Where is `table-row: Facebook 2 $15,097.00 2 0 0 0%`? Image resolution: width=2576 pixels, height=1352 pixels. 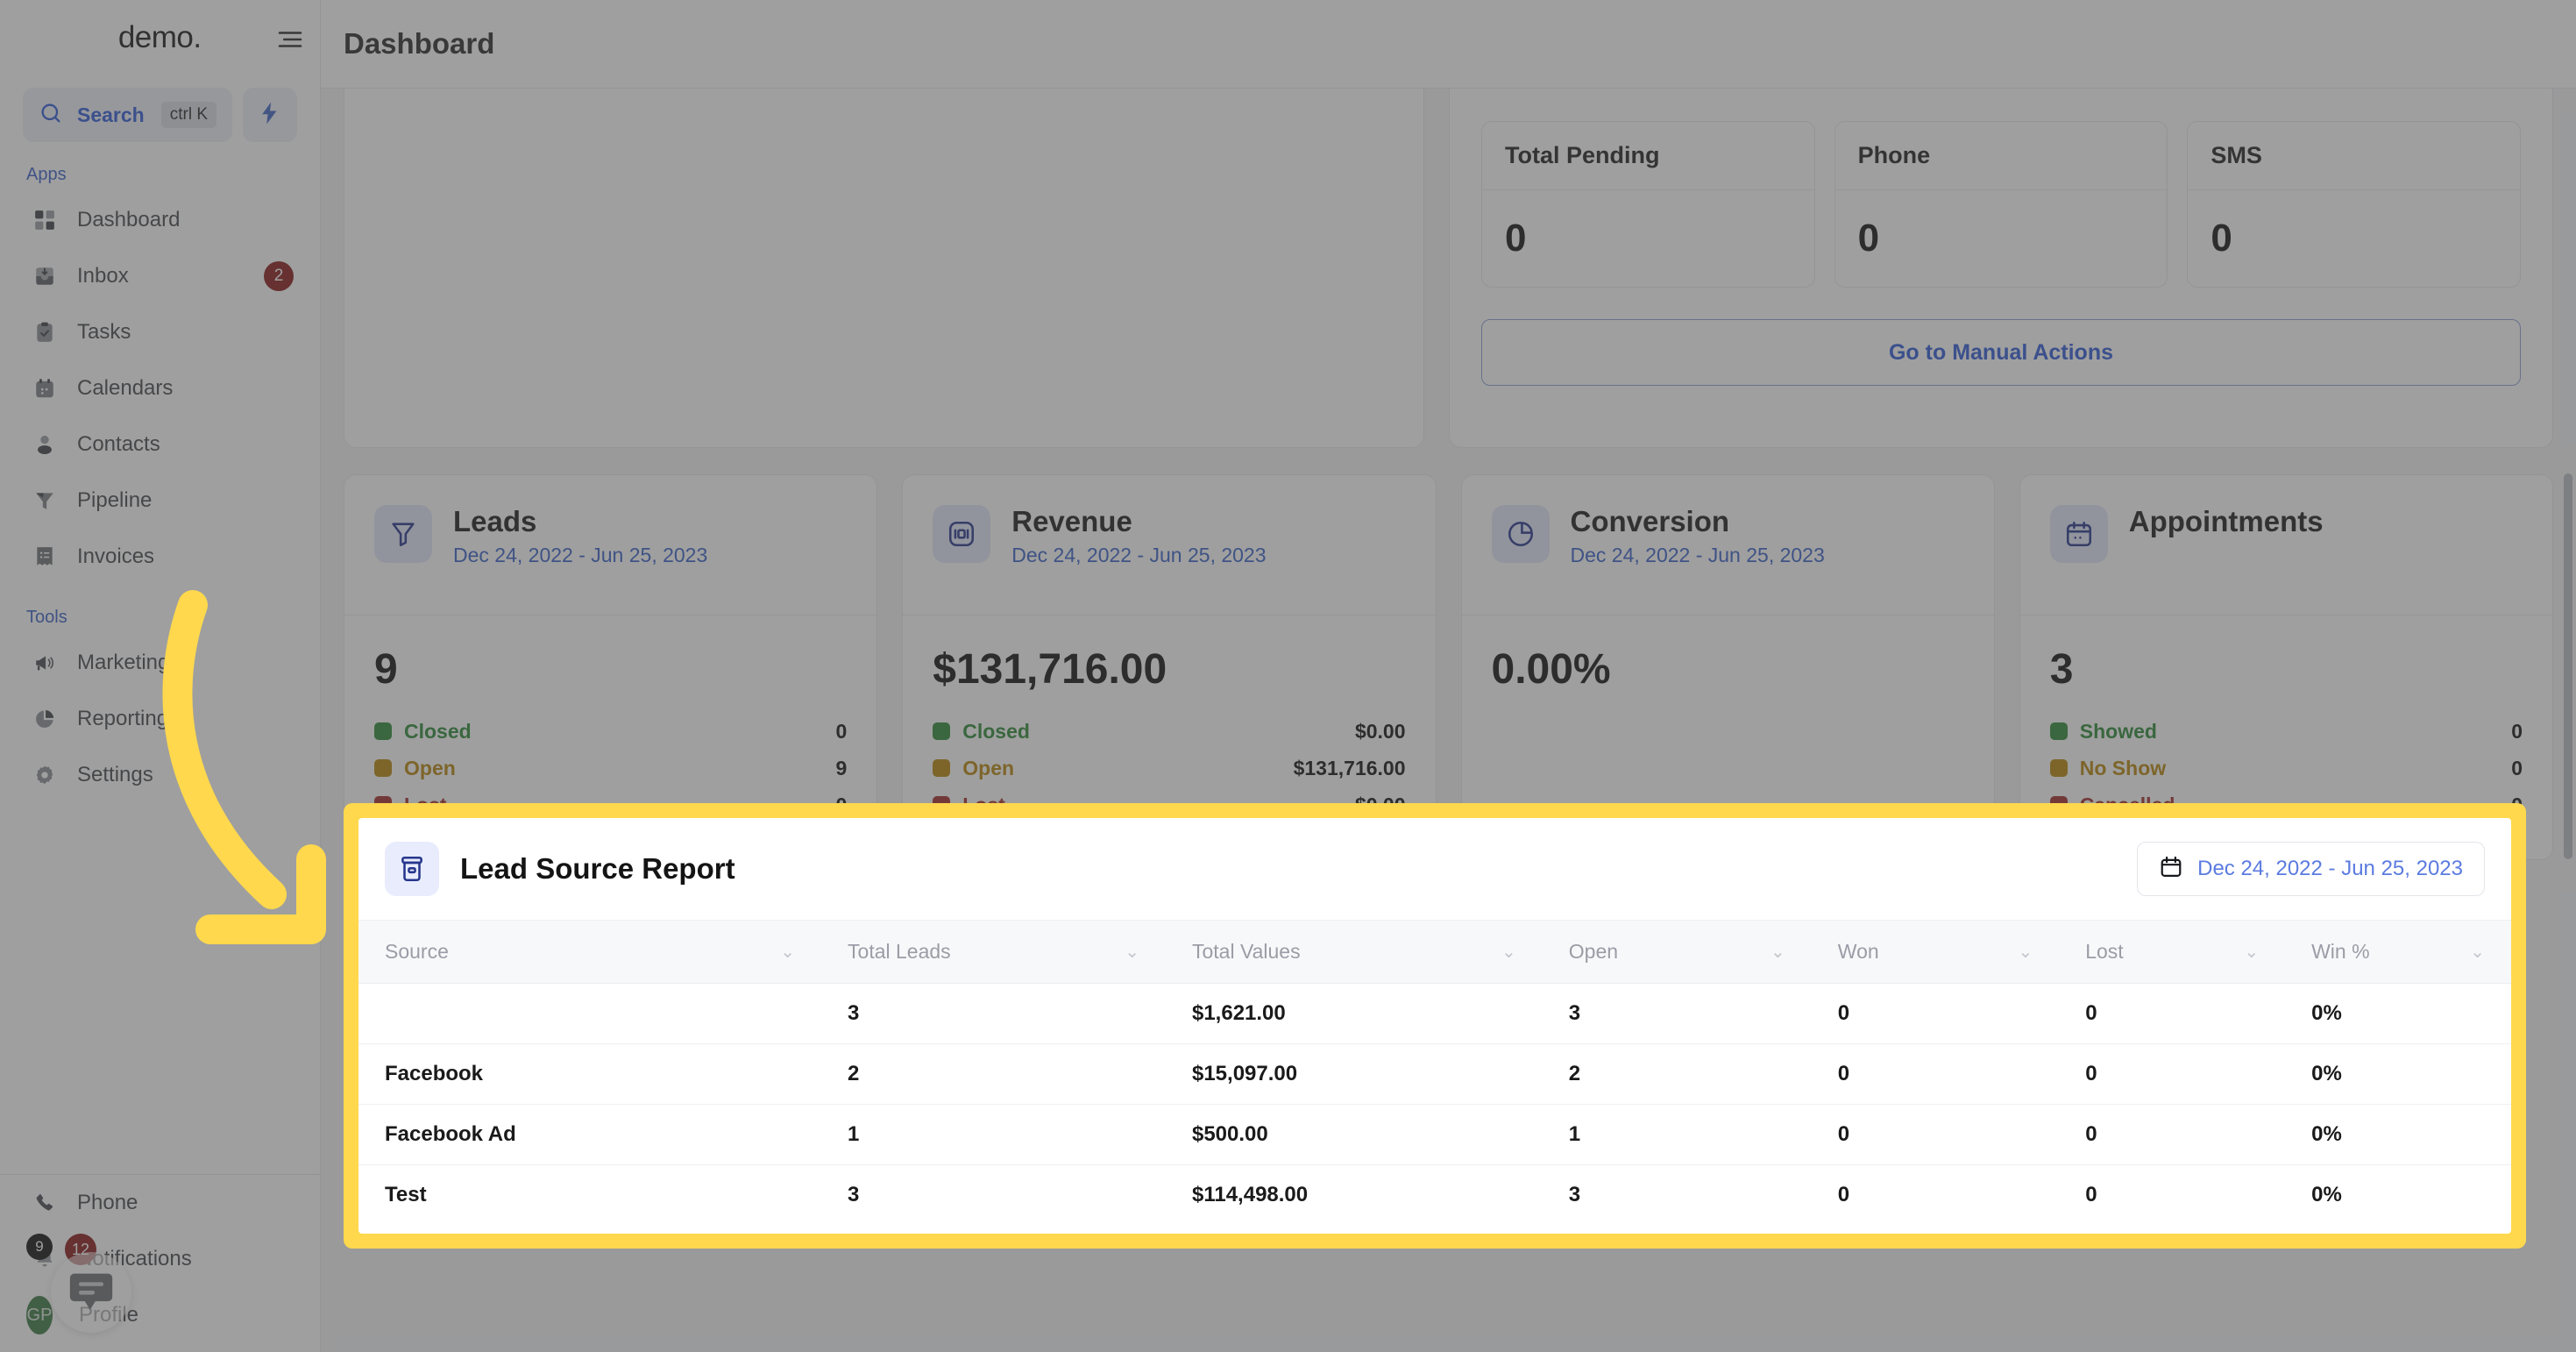 table-row: Facebook 2 $15,097.00 2 0 0 0% is located at coordinates (1434, 1074).